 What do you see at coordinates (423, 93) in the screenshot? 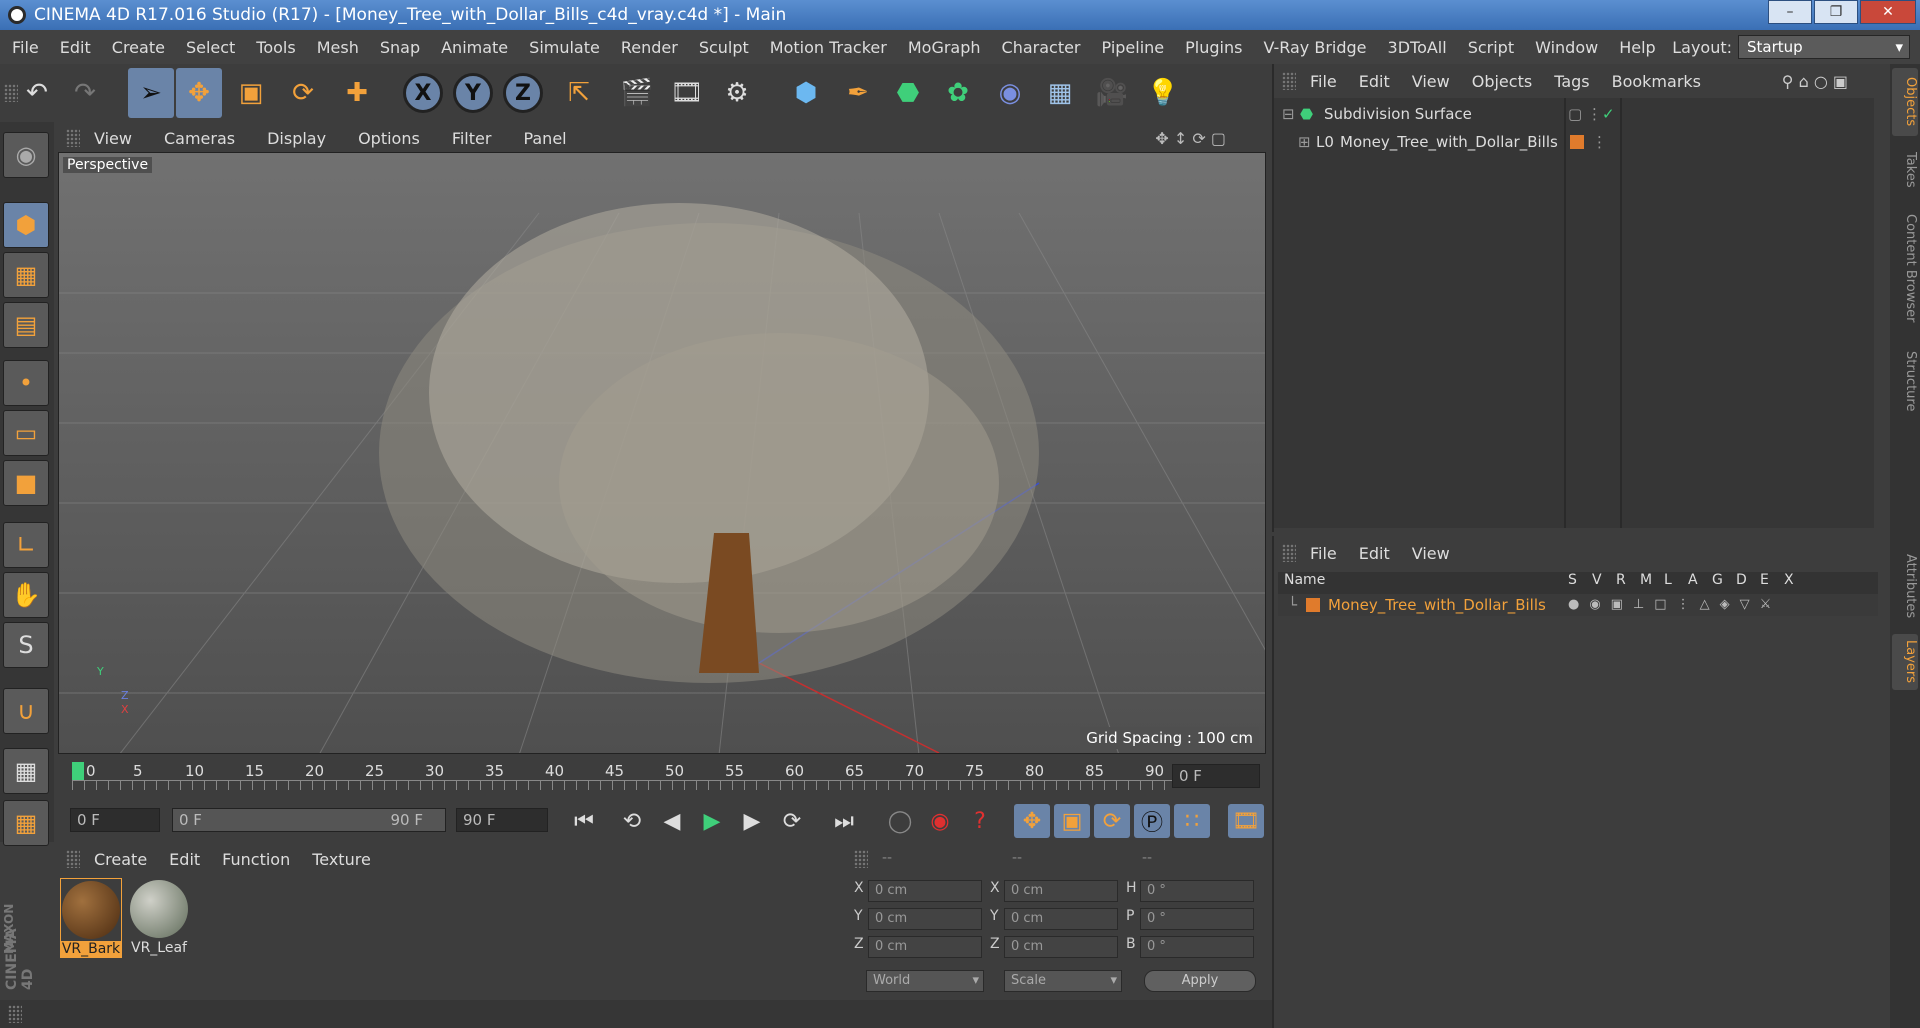
I see `x-axis-button: X` at bounding box center [423, 93].